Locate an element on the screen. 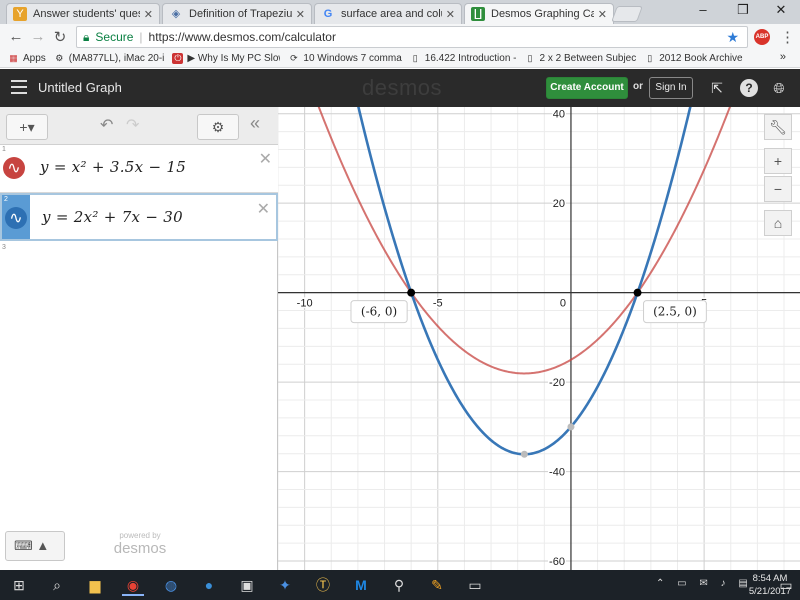 The width and height of the screenshot is (800, 600). m-app-icon: M is located at coordinates (361, 585).